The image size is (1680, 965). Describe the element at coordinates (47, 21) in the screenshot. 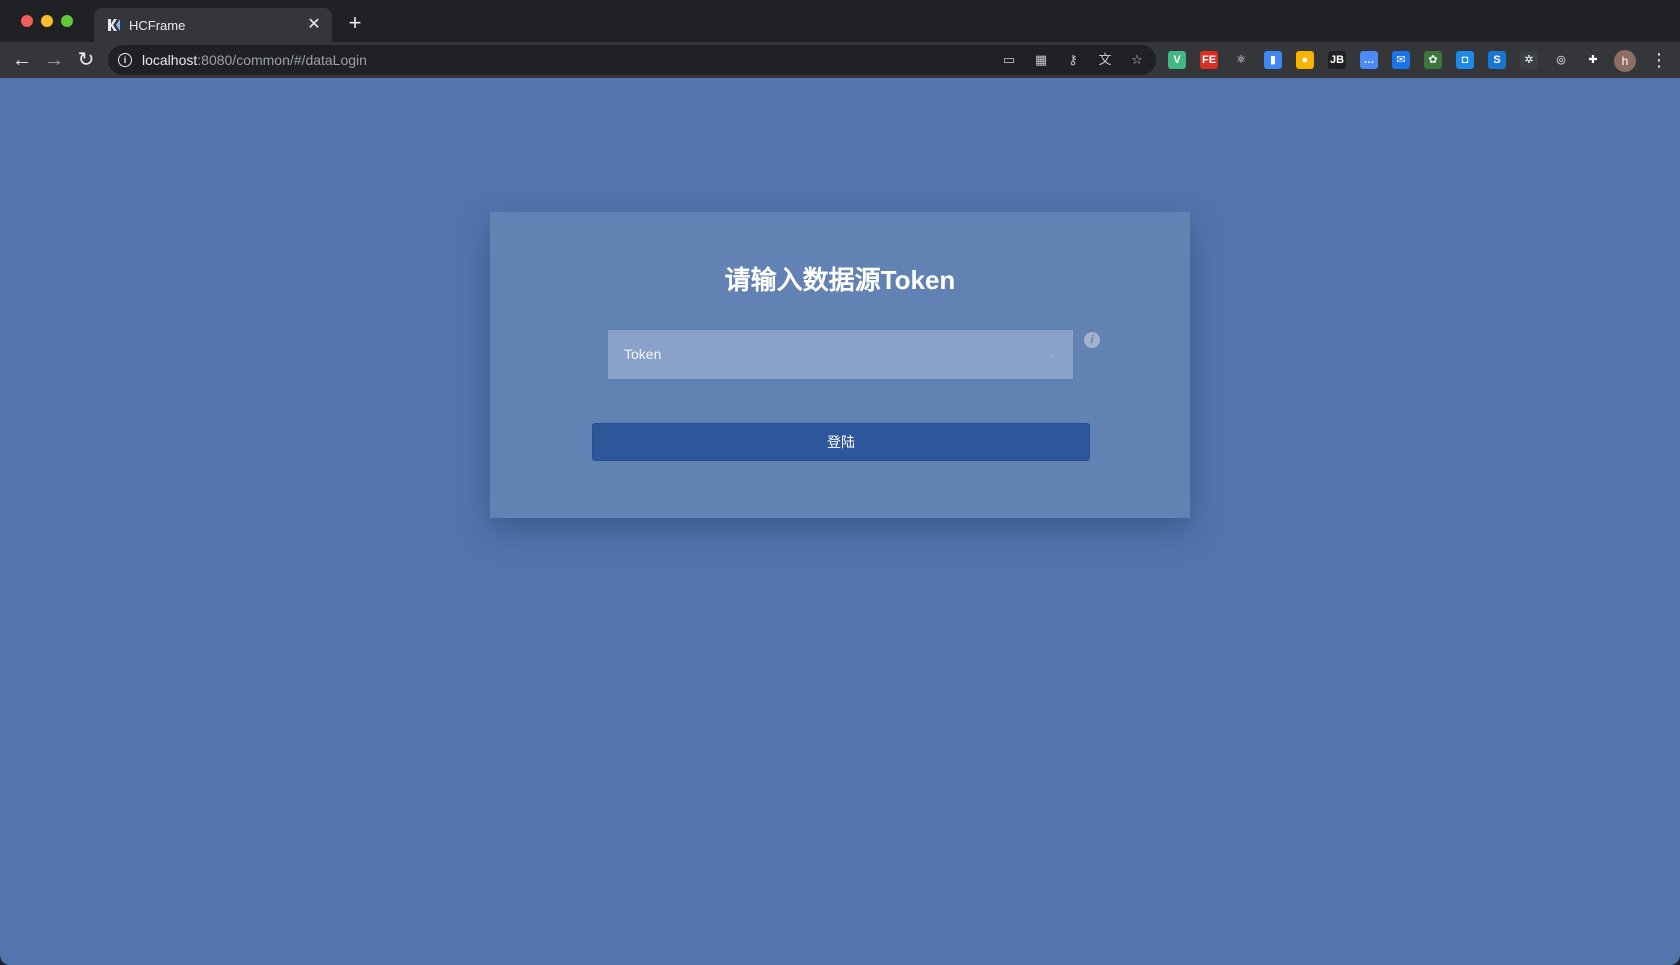

I see `minimize-window-button` at that location.